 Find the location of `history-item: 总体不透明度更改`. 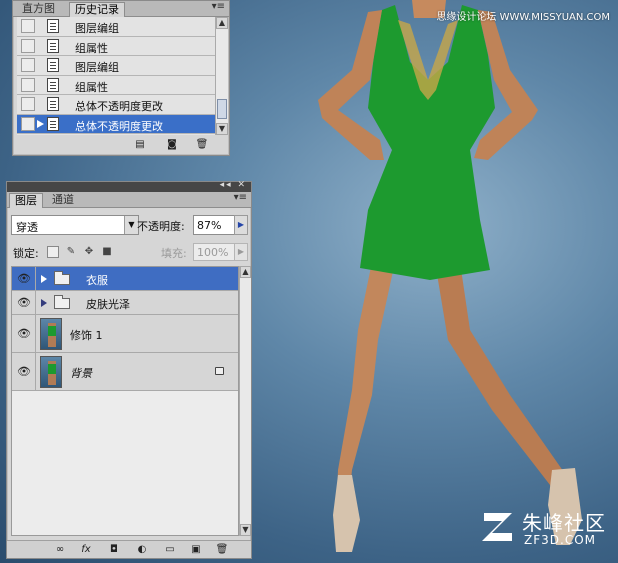

history-item: 总体不透明度更改 is located at coordinates (116, 105).